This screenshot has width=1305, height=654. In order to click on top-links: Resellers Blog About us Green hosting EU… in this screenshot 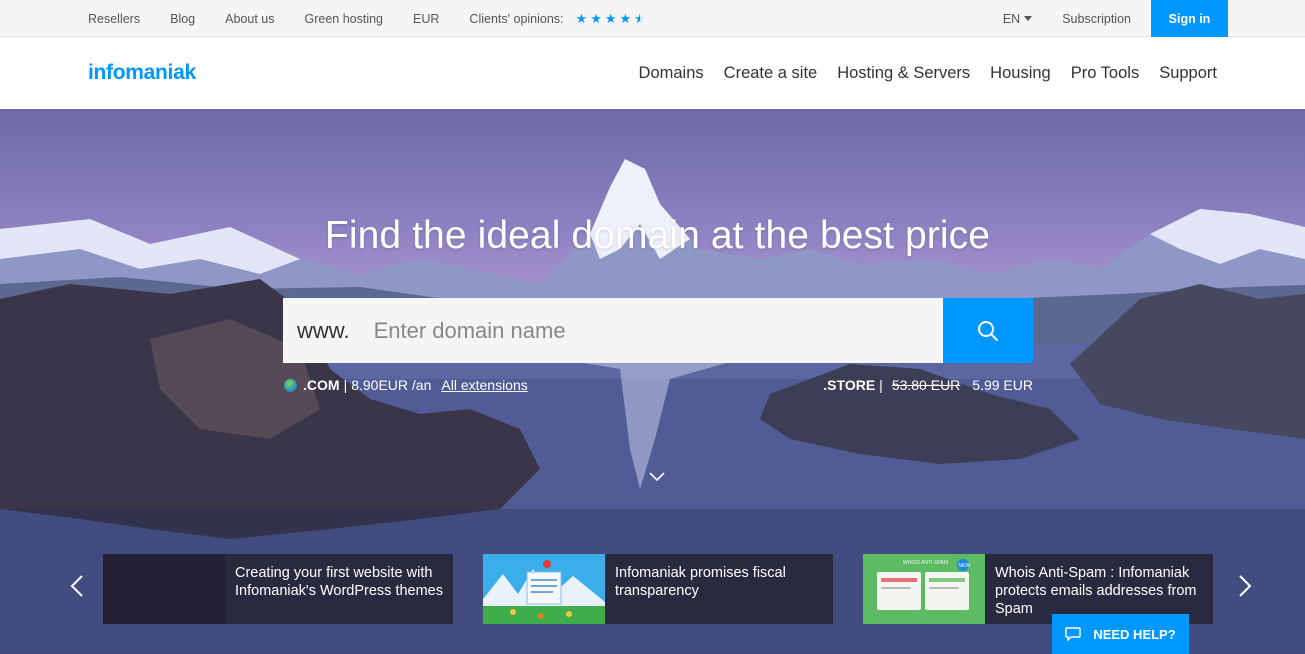, I will do `click(368, 18)`.